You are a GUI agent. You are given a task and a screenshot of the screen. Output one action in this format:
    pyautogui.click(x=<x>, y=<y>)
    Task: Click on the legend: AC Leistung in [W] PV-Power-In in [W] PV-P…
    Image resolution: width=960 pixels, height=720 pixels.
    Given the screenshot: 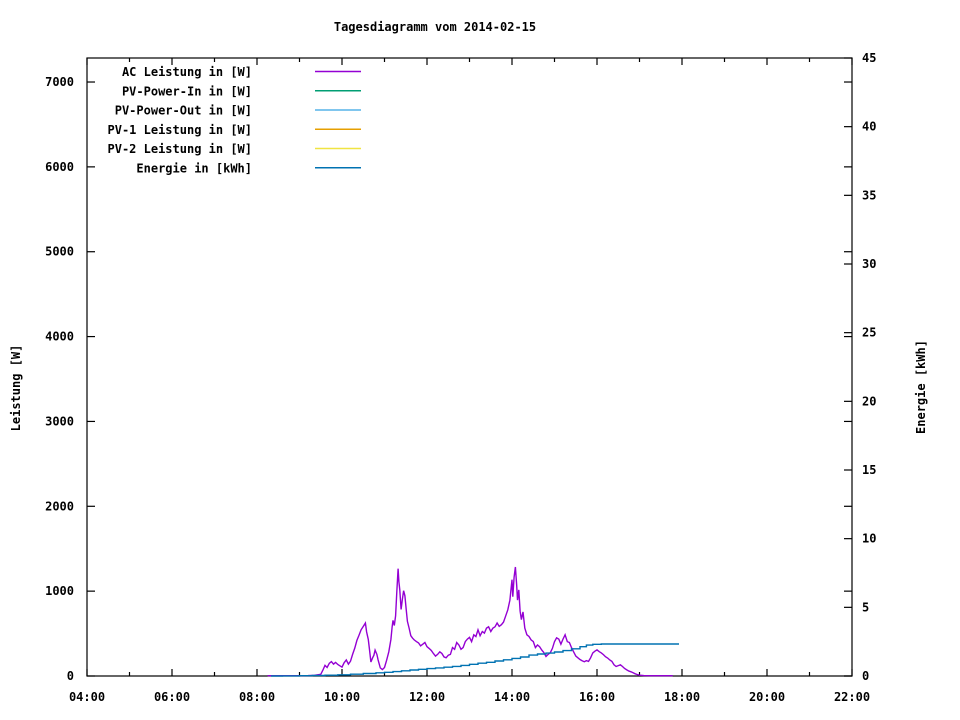 What is the action you would take?
    pyautogui.click(x=234, y=120)
    